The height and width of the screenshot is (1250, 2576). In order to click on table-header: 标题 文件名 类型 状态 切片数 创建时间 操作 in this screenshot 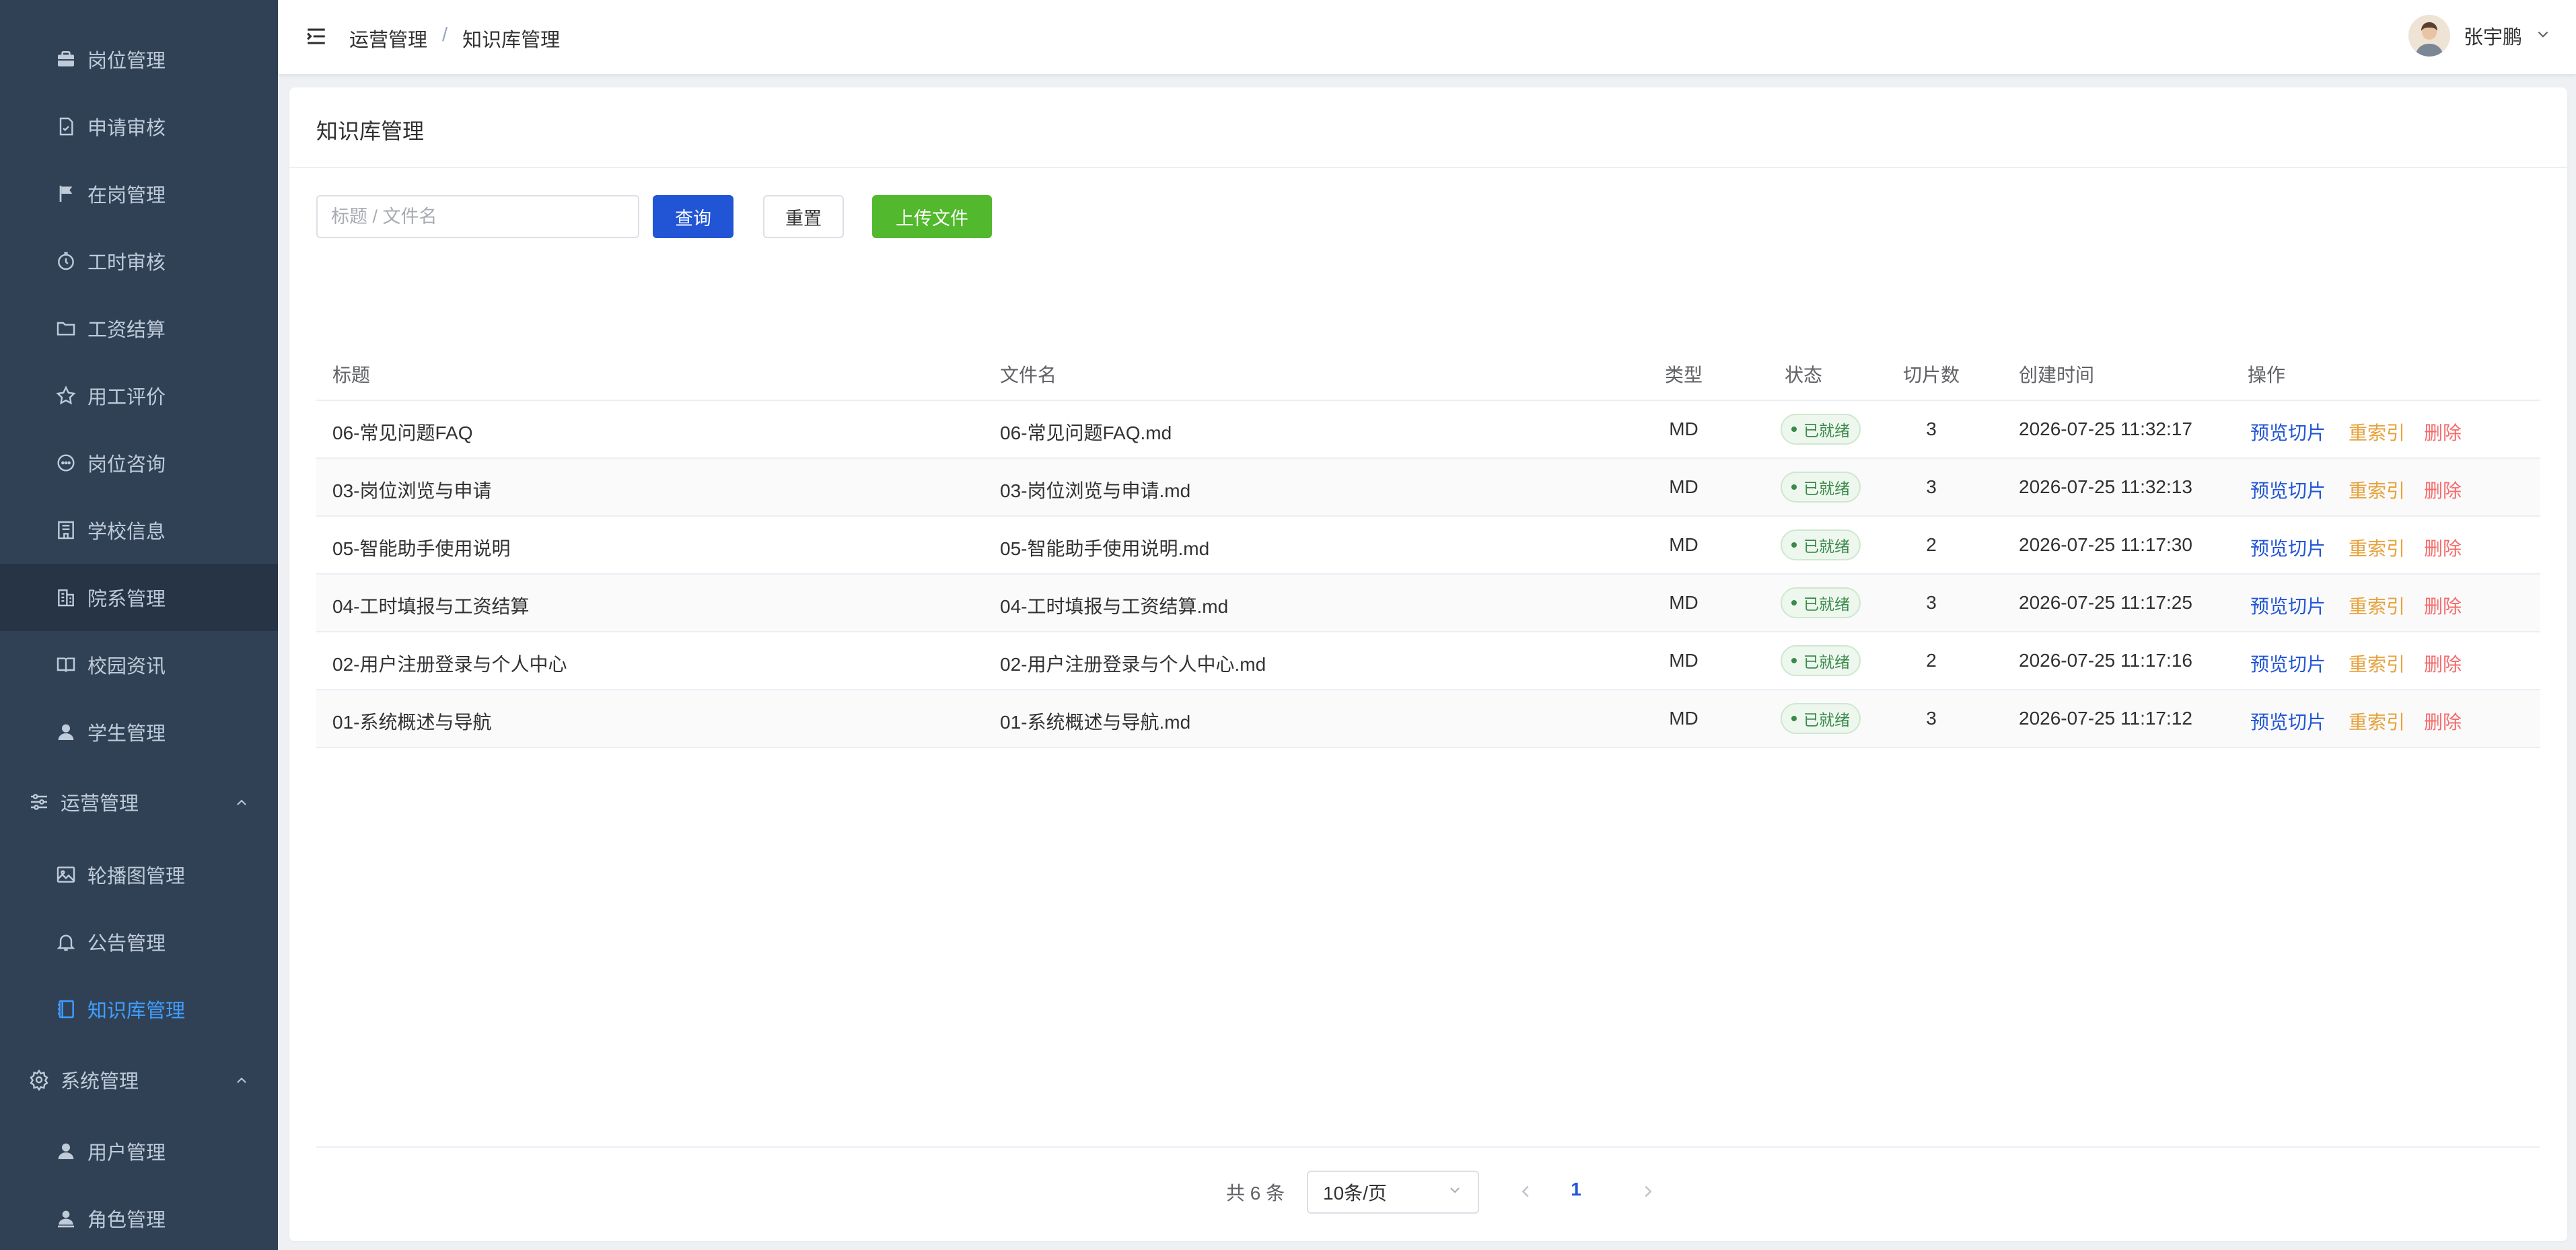, I will do `click(1428, 372)`.